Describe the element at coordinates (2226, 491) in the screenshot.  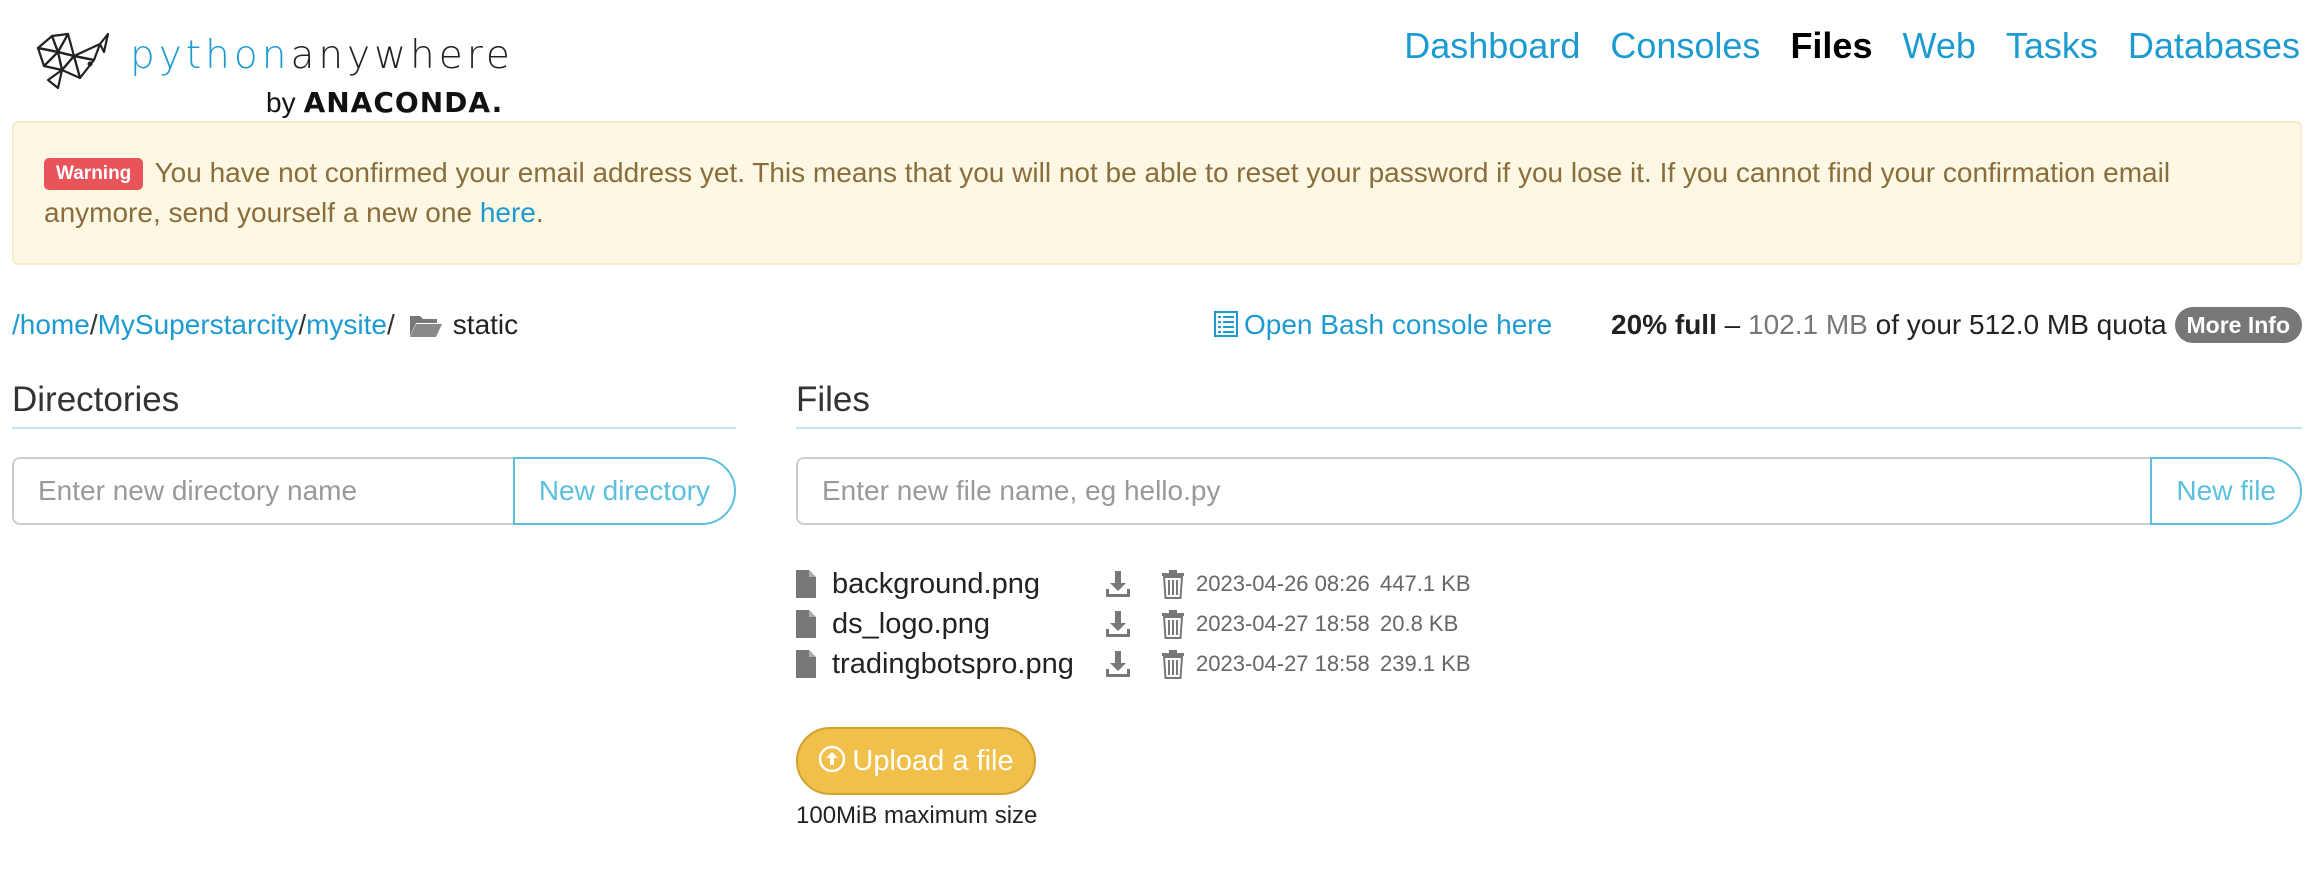
I see `new-file-button: New file` at that location.